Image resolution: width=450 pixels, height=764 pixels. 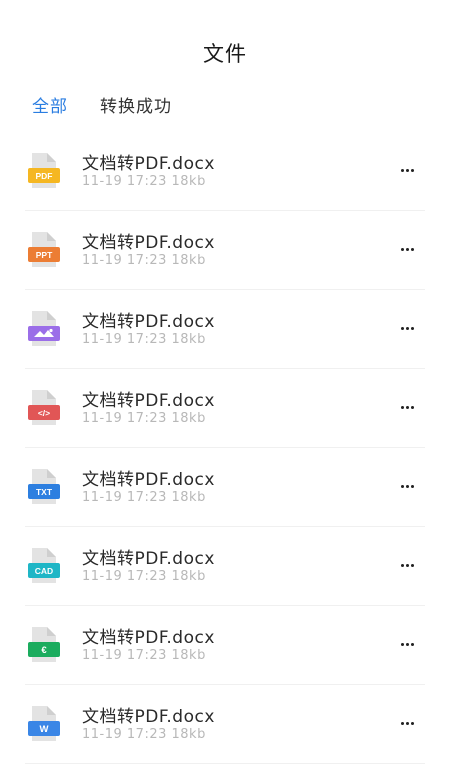 What do you see at coordinates (44, 329) in the screenshot?
I see `image-file-icon` at bounding box center [44, 329].